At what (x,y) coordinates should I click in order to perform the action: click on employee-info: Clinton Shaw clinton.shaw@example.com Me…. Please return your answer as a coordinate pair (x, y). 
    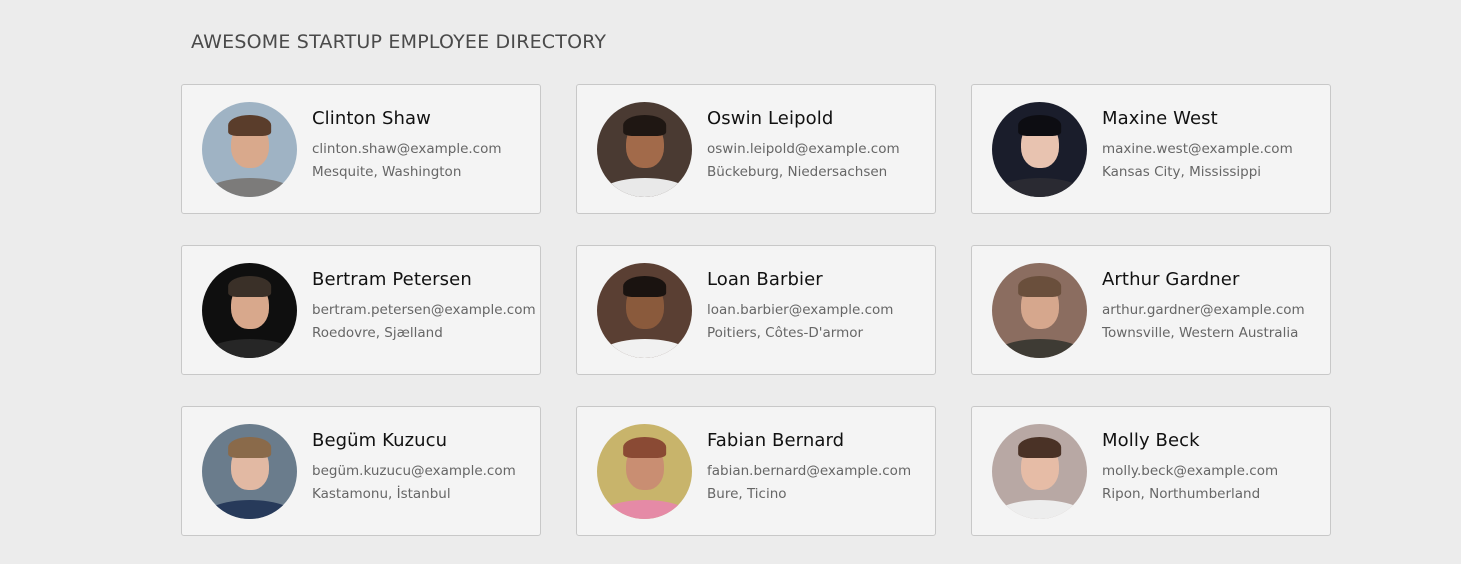
    Looking at the image, I should click on (407, 146).